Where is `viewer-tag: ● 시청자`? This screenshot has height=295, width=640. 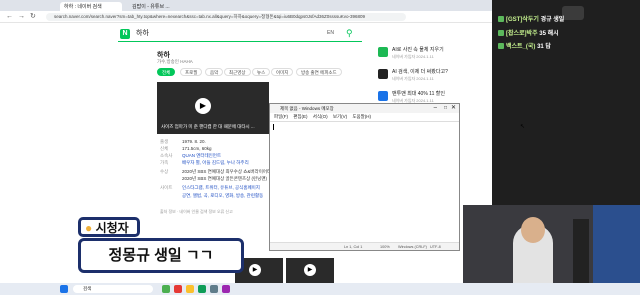 viewer-tag: ● 시청자 is located at coordinates (109, 227).